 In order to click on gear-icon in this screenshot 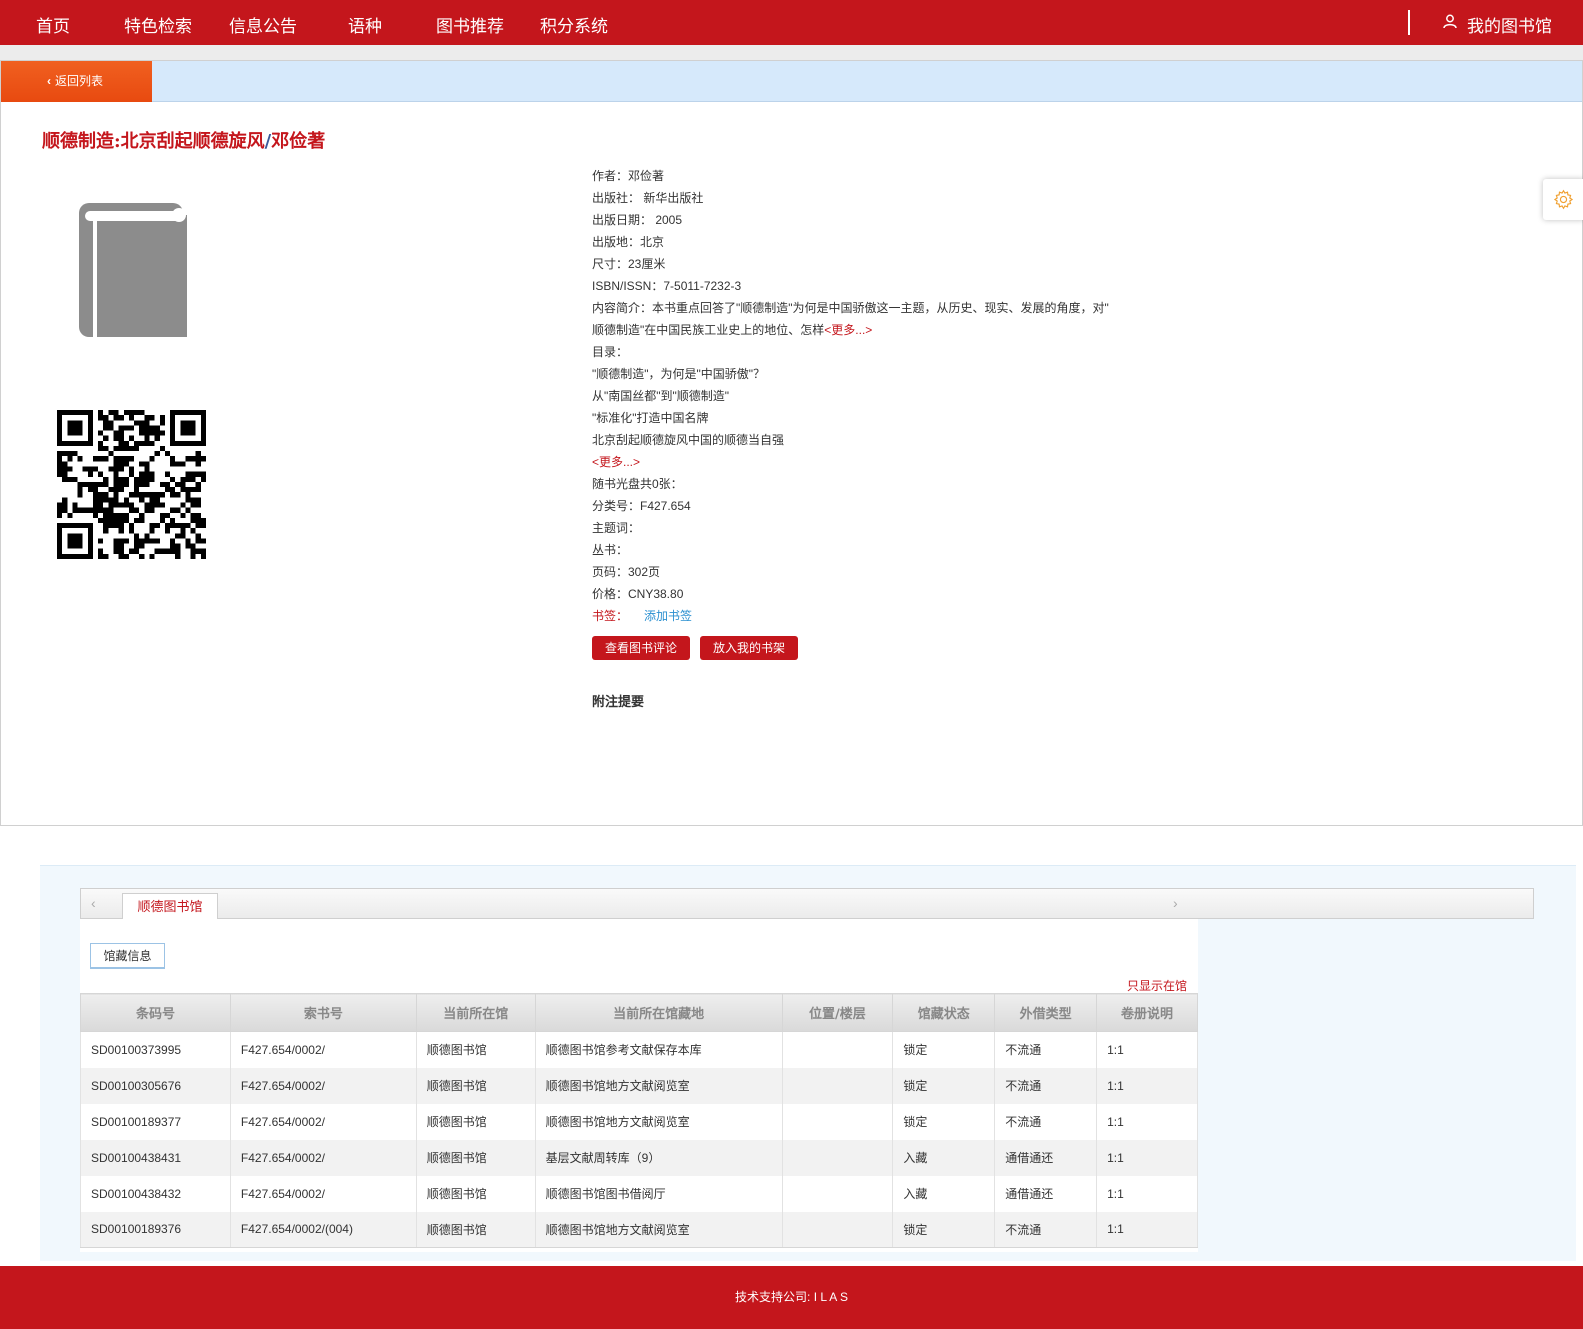, I will do `click(1563, 199)`.